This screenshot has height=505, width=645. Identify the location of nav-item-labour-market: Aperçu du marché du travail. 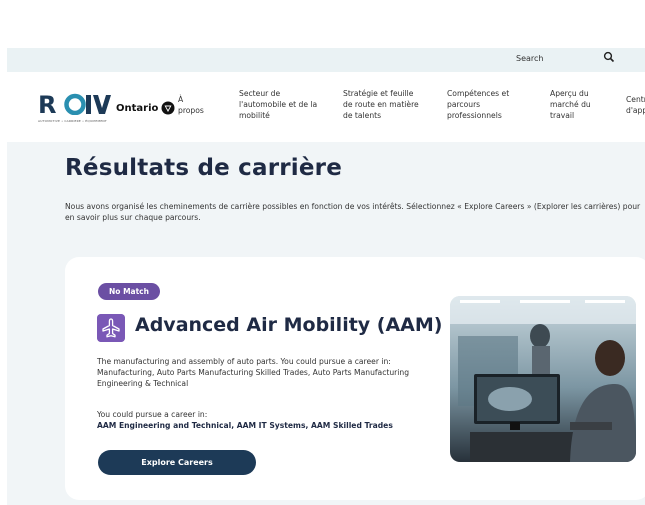
(570, 104).